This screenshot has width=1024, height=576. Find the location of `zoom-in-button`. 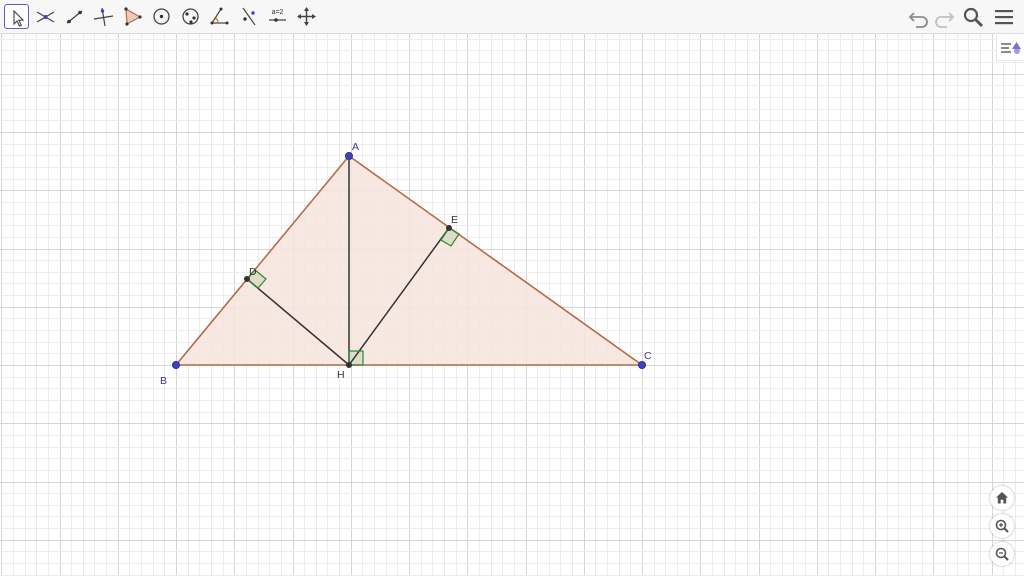

zoom-in-button is located at coordinates (1002, 526).